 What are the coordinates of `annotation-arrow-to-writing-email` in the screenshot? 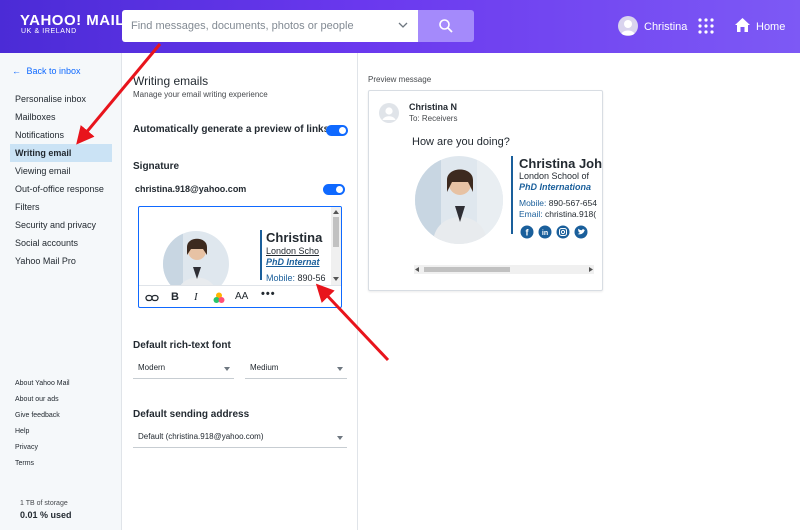 It's located at (119, 94).